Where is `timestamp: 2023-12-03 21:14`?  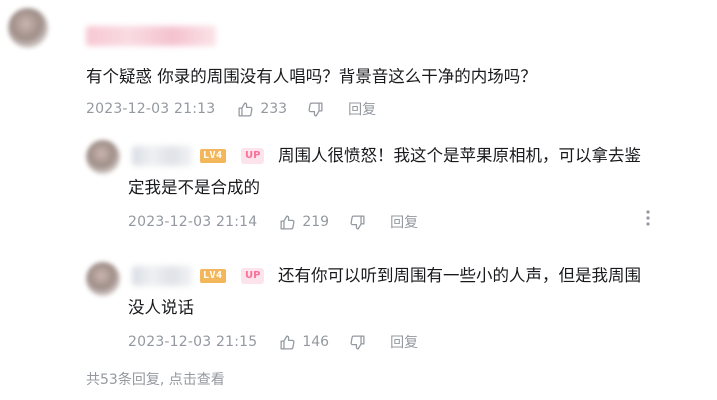
timestamp: 2023-12-03 21:14 is located at coordinates (193, 222).